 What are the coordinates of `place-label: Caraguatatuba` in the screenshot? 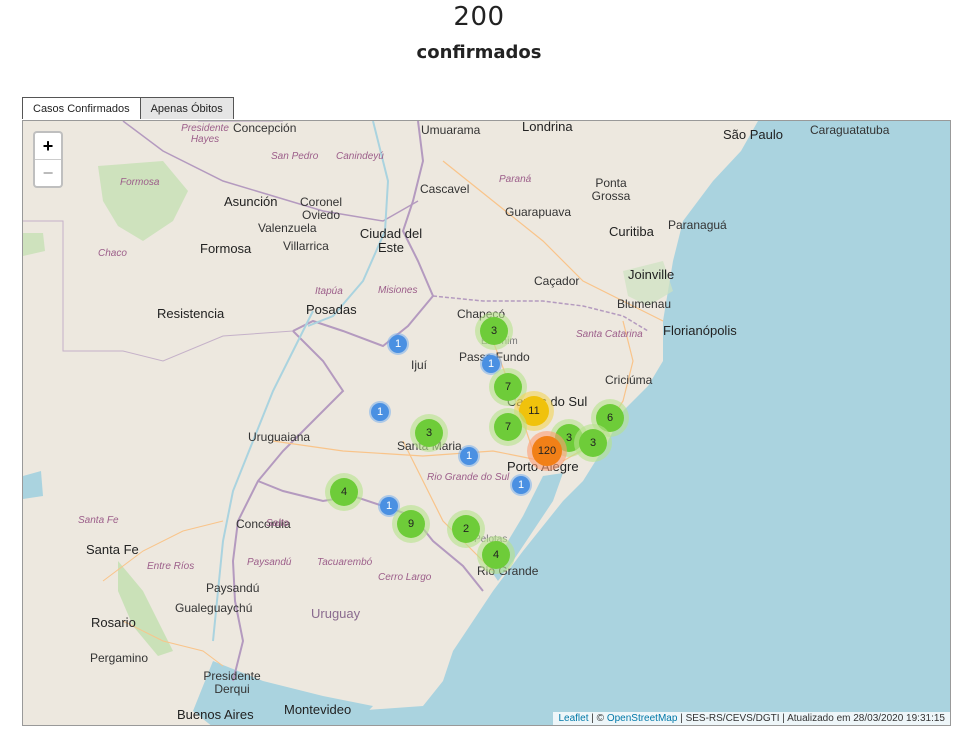 It's located at (850, 130).